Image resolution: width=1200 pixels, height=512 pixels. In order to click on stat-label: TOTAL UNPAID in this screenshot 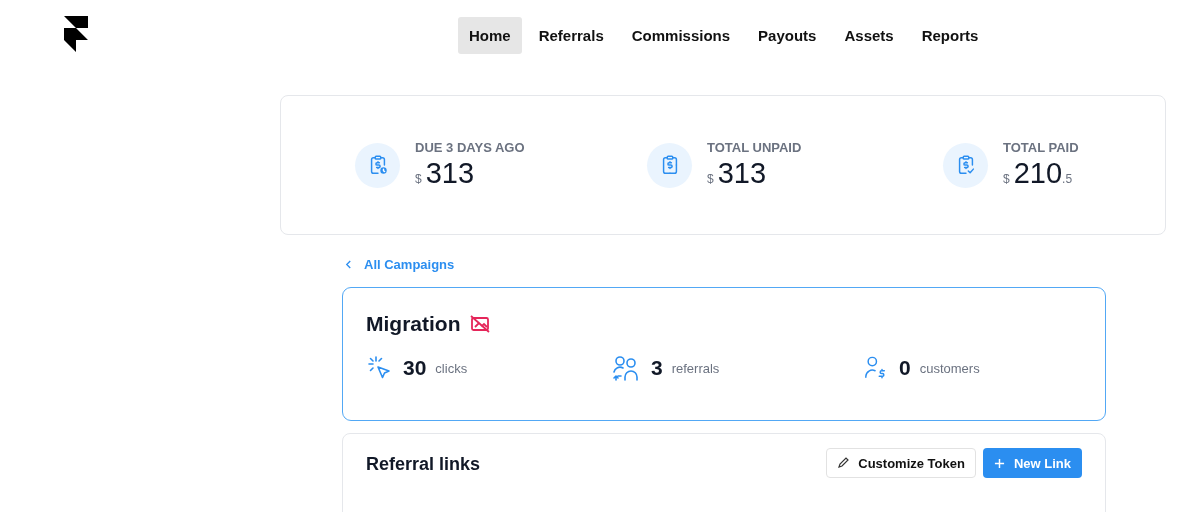, I will do `click(754, 147)`.